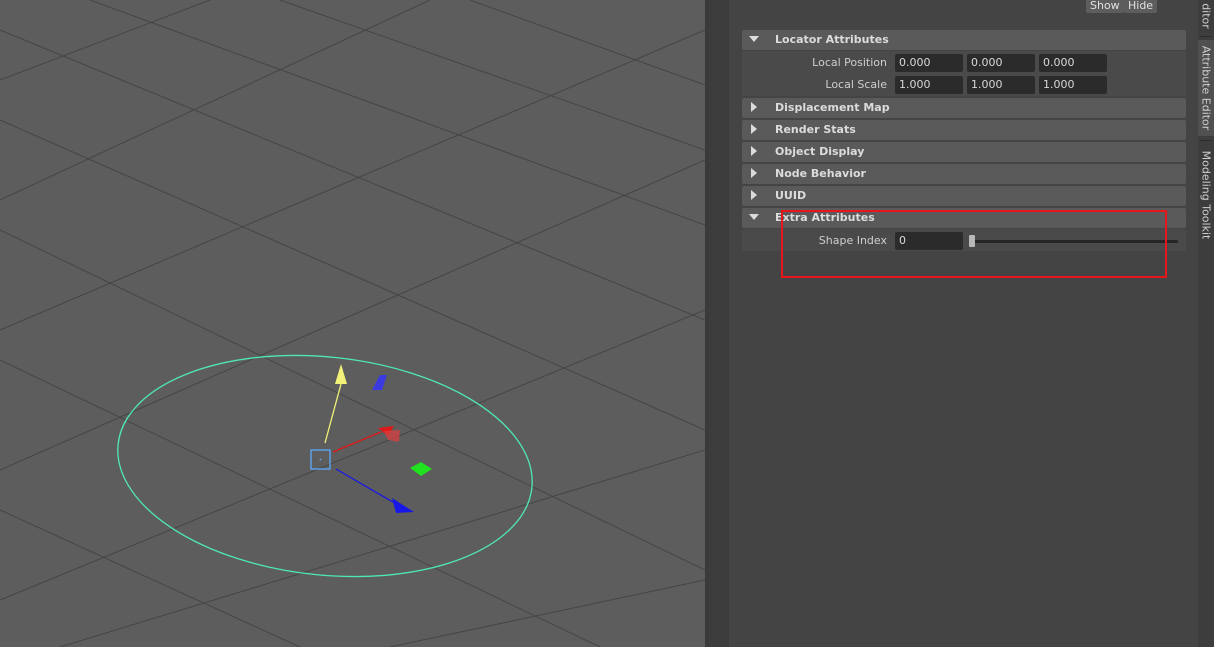 The image size is (1214, 647). What do you see at coordinates (341, 374) in the screenshot?
I see `y-axis-arrow` at bounding box center [341, 374].